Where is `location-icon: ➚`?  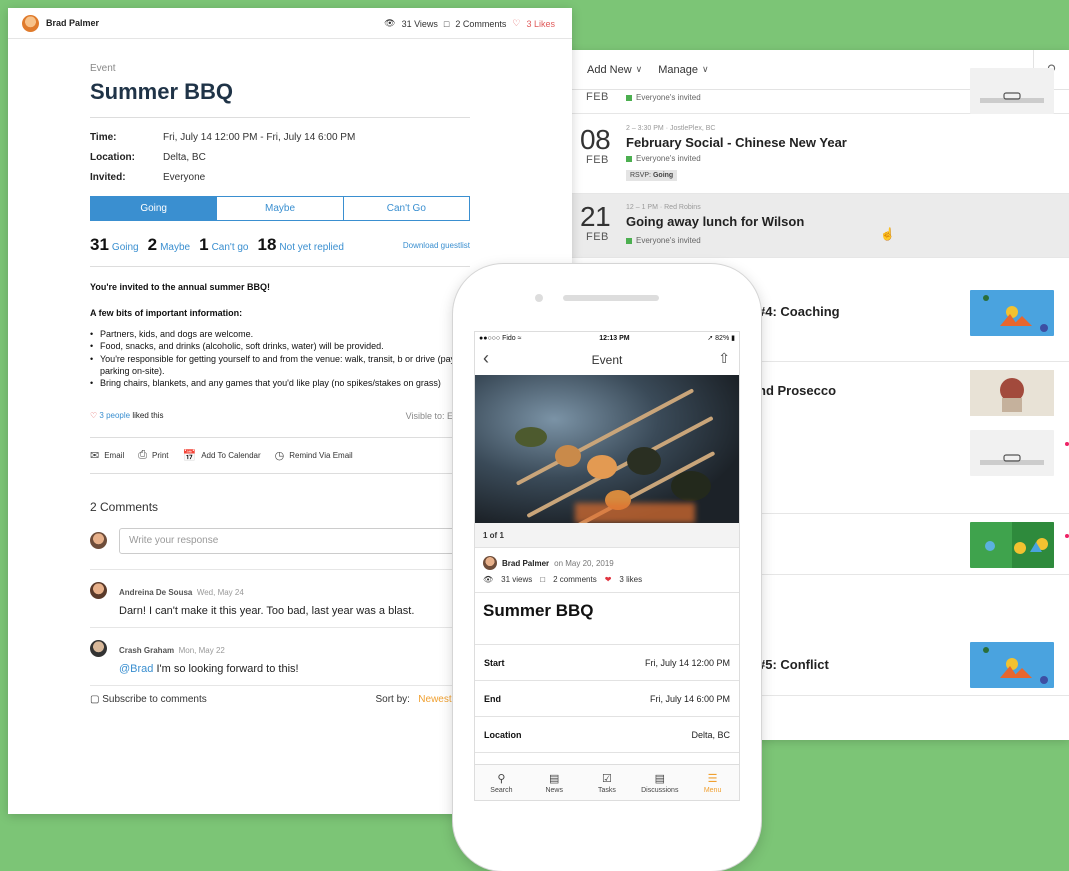 location-icon: ➚ is located at coordinates (710, 338).